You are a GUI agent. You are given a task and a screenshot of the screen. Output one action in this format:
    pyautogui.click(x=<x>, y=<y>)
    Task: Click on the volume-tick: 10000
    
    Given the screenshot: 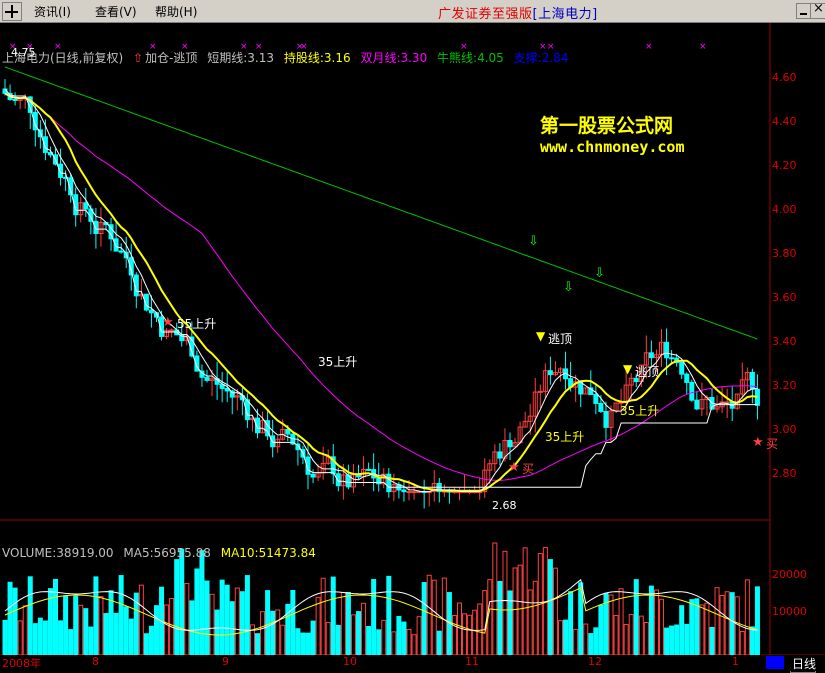 What is the action you would take?
    pyautogui.click(x=789, y=611)
    